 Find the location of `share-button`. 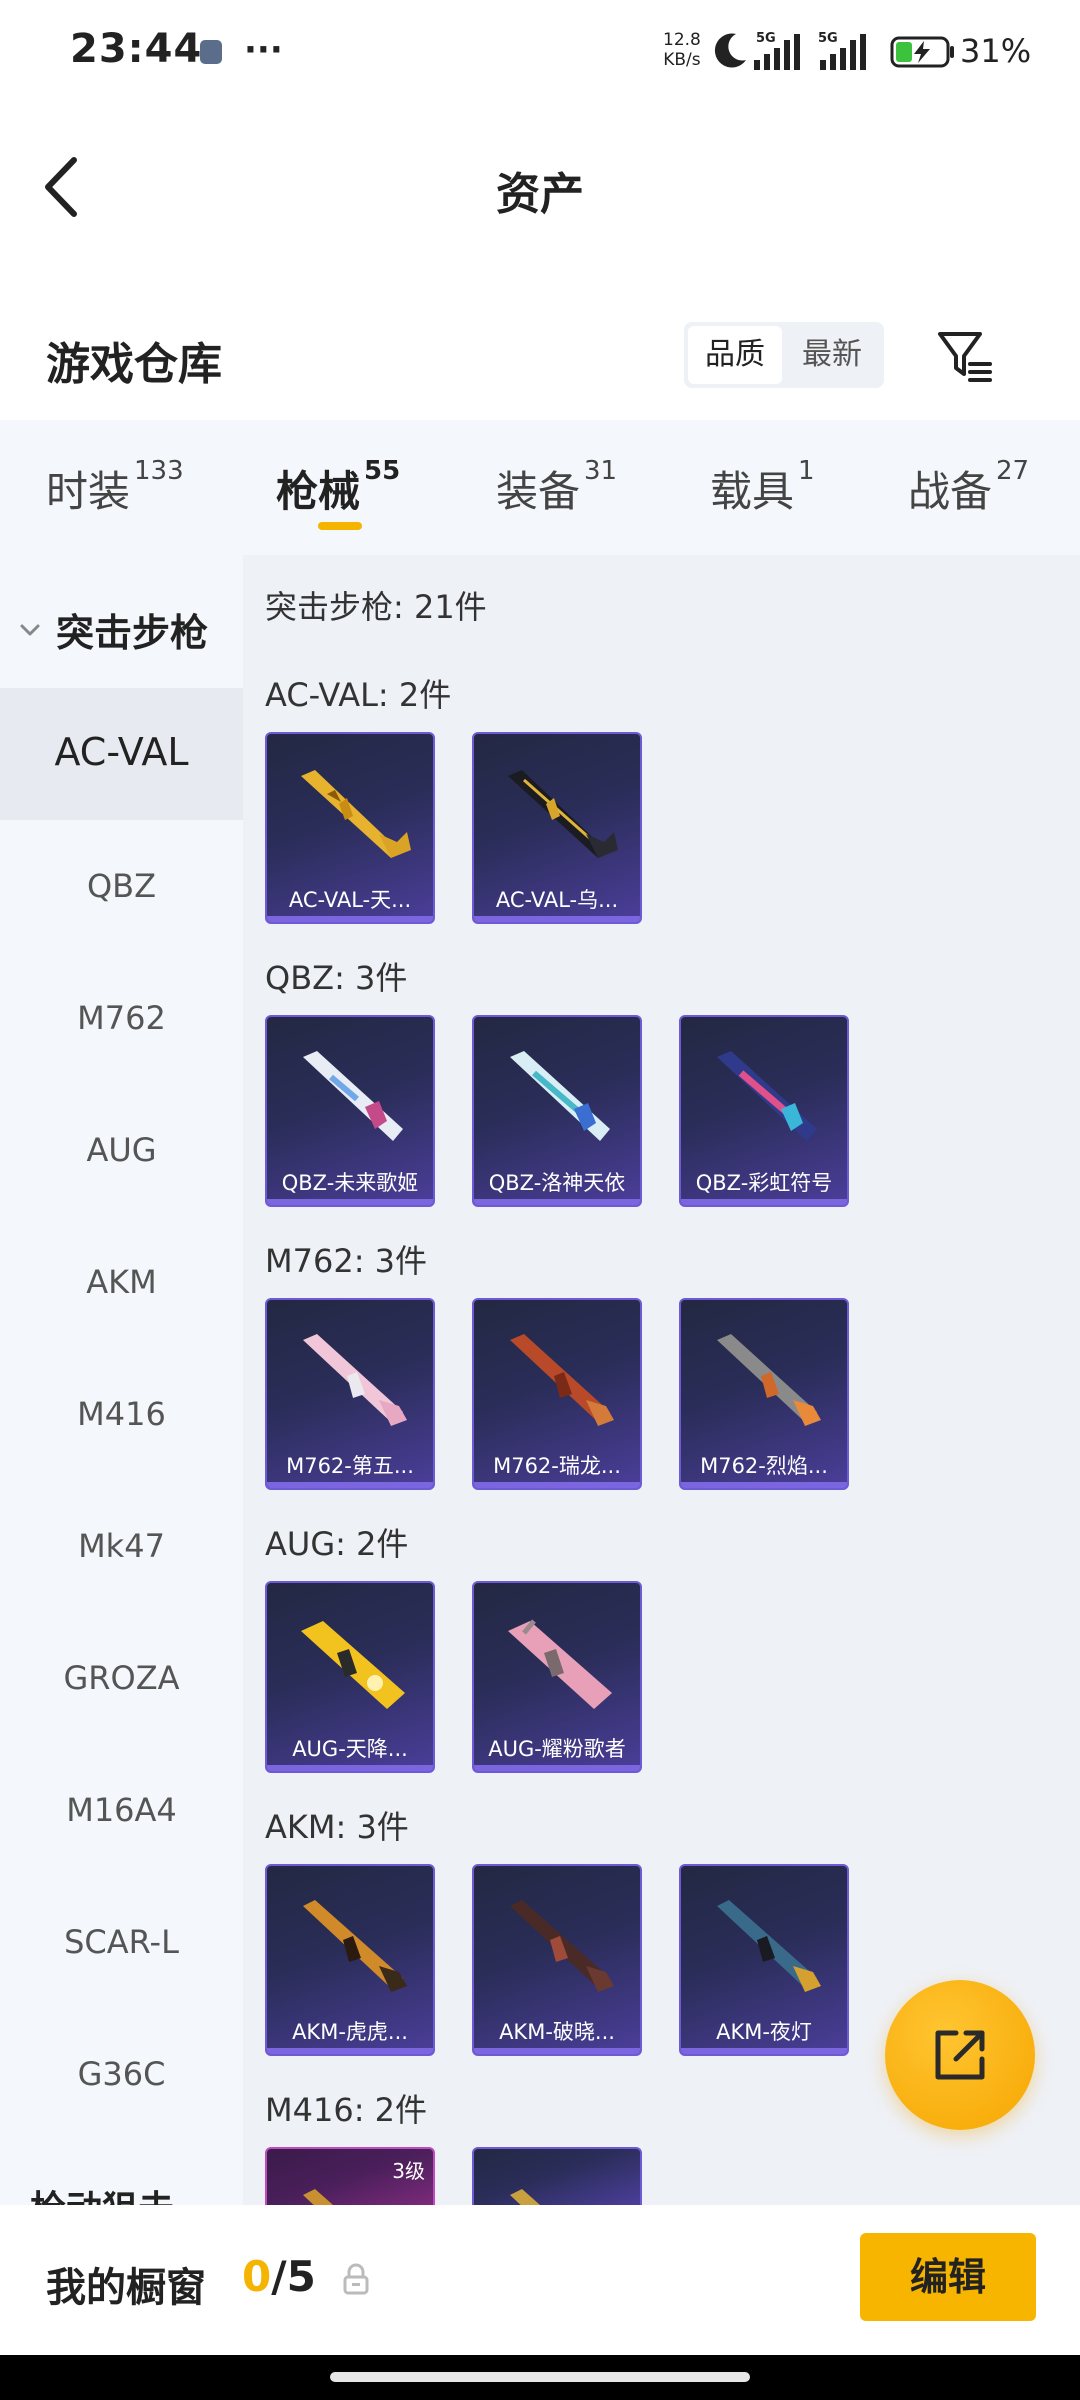

share-button is located at coordinates (960, 2055).